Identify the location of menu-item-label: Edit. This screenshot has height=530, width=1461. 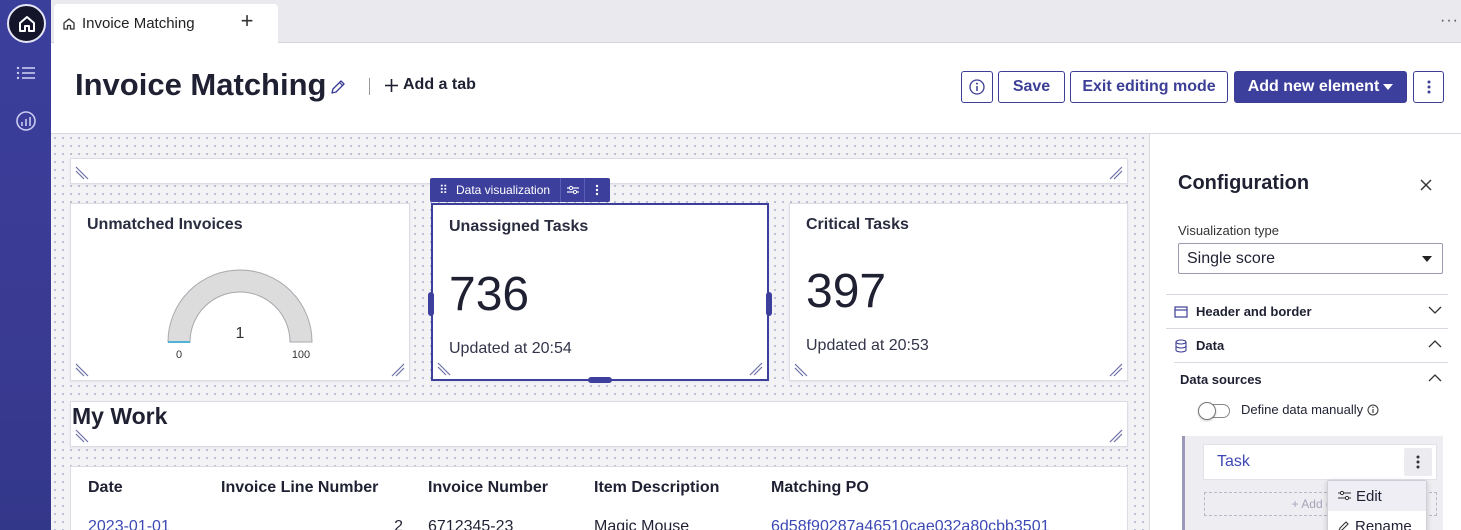
(1369, 496).